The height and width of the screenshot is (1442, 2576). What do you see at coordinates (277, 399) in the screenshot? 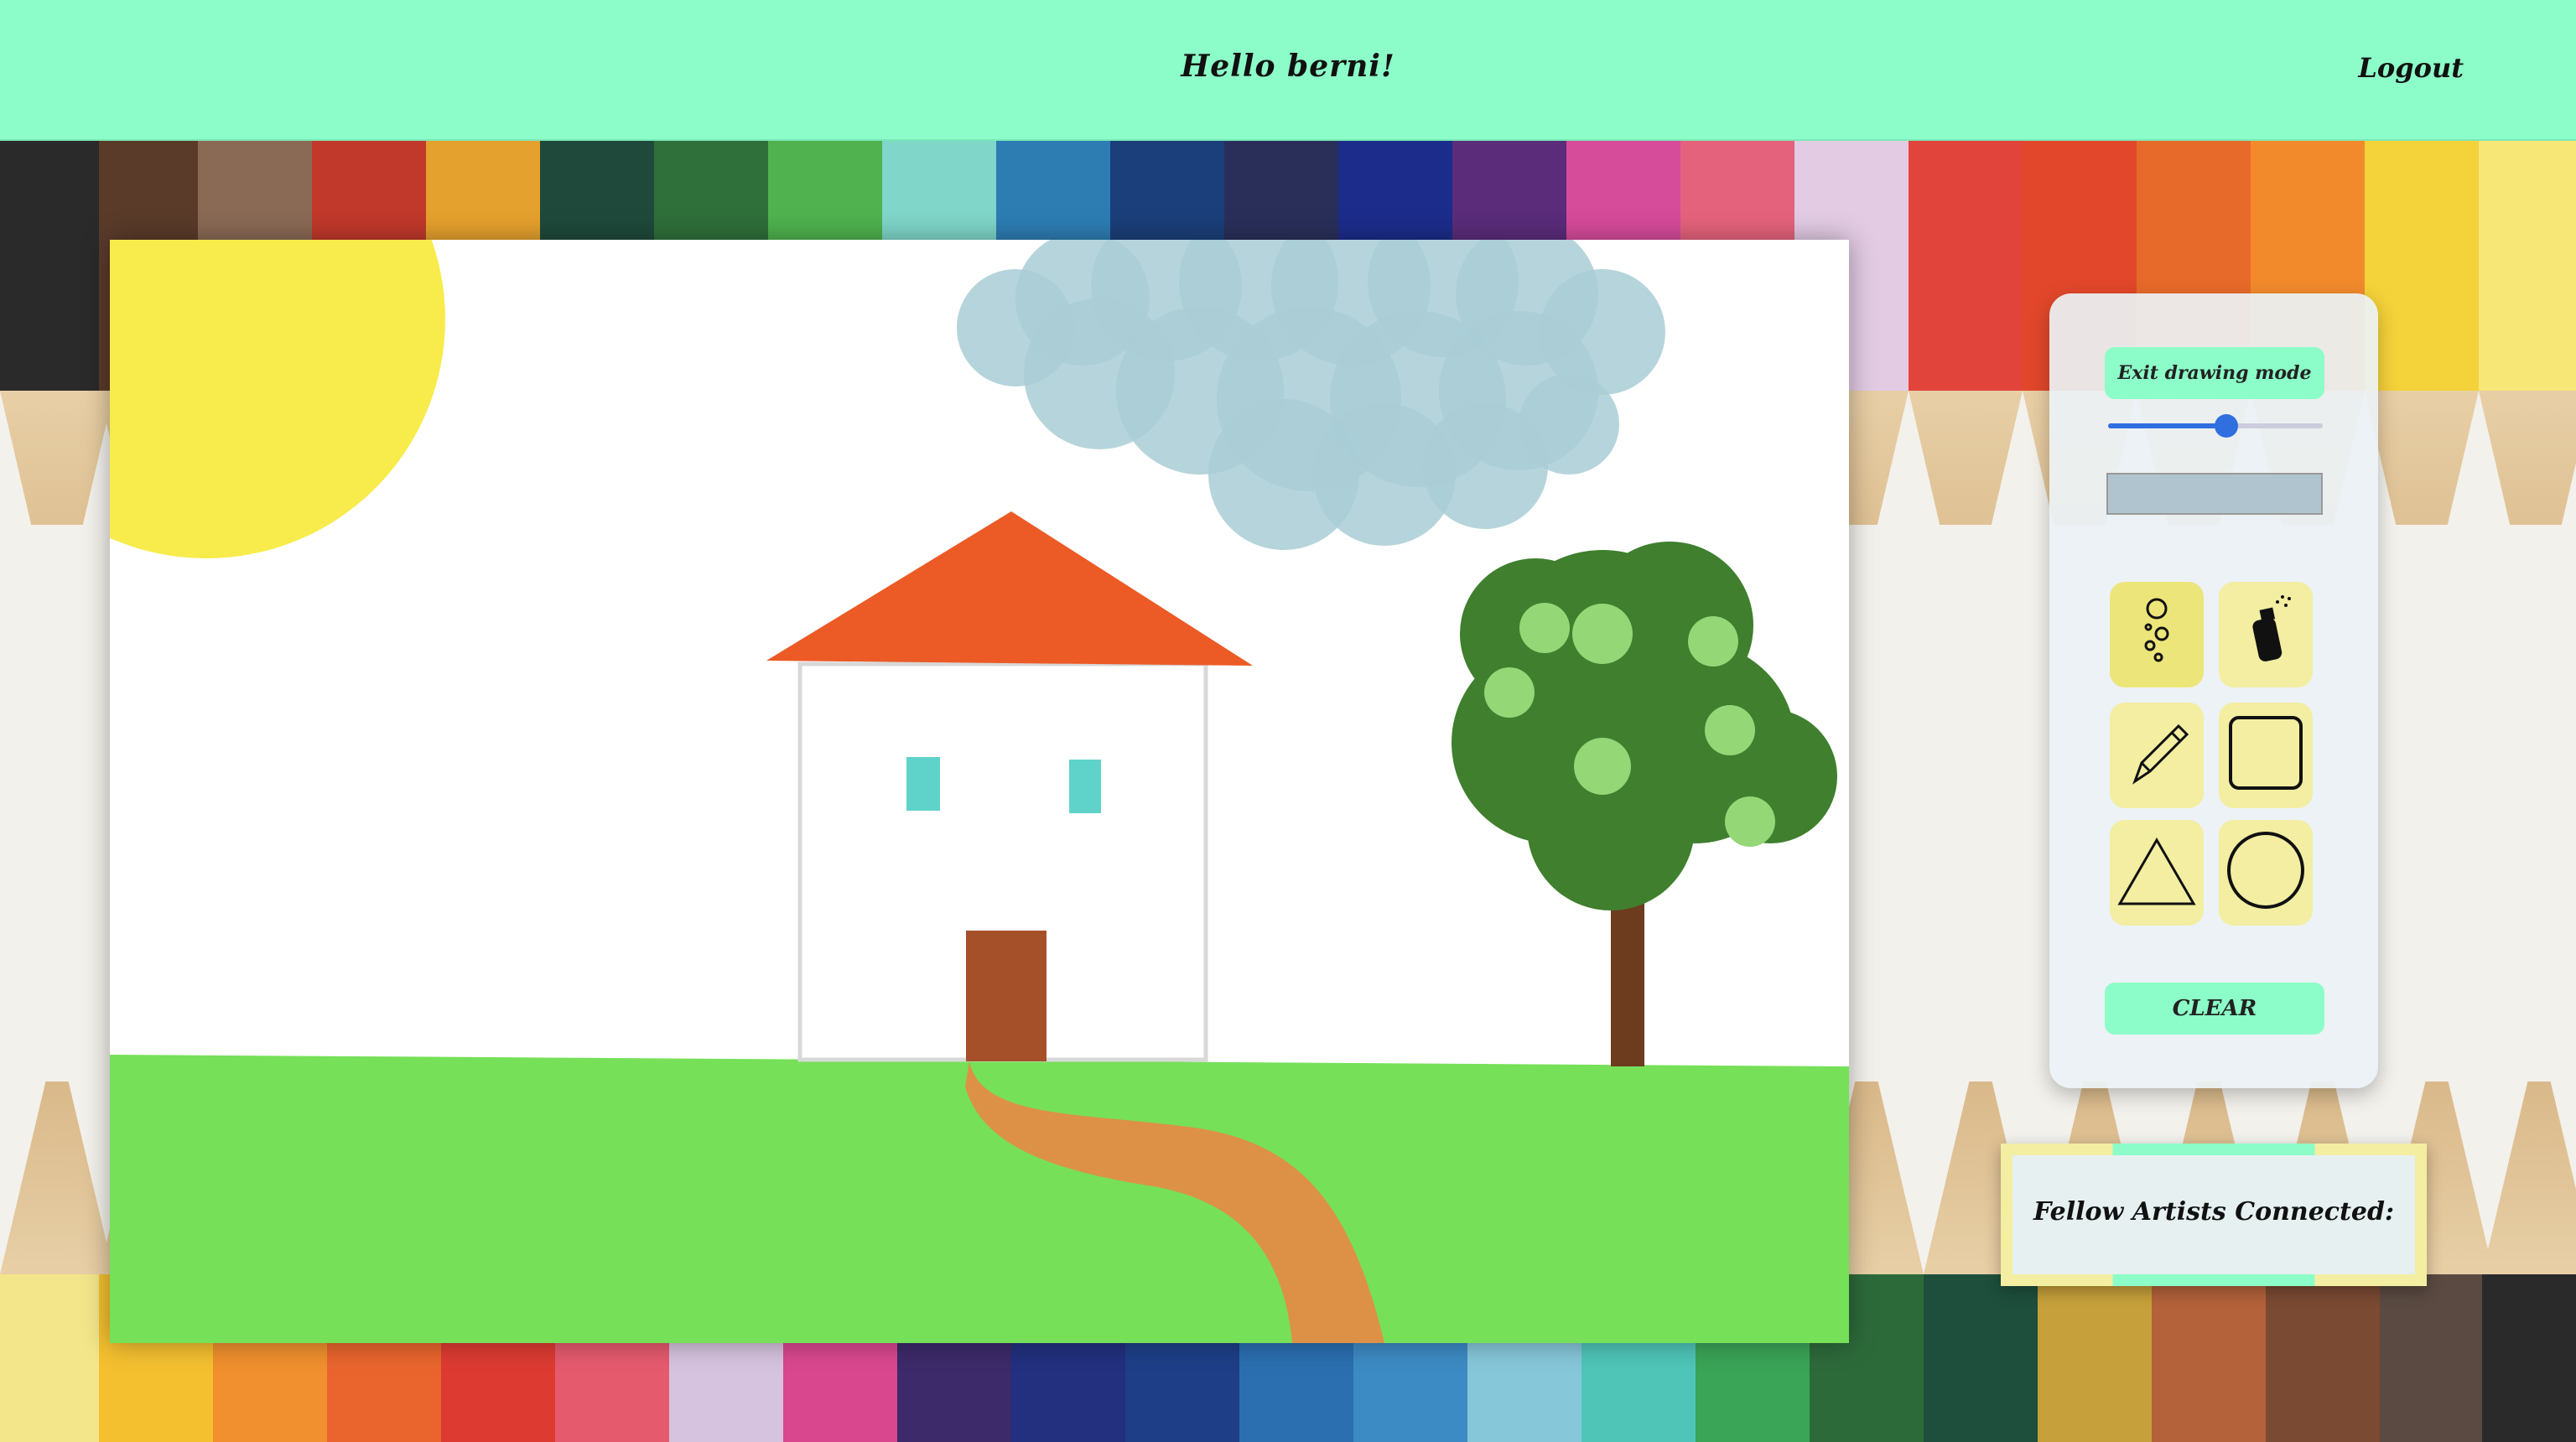
I see `sun-shape` at bounding box center [277, 399].